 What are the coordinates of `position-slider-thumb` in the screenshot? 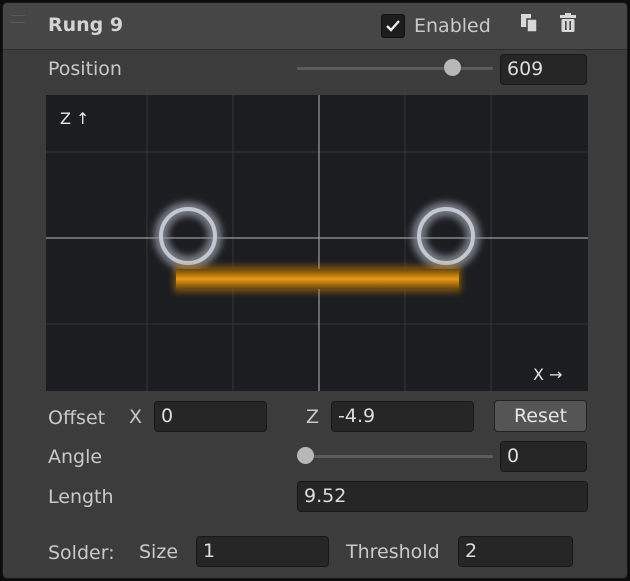 It's located at (452, 67).